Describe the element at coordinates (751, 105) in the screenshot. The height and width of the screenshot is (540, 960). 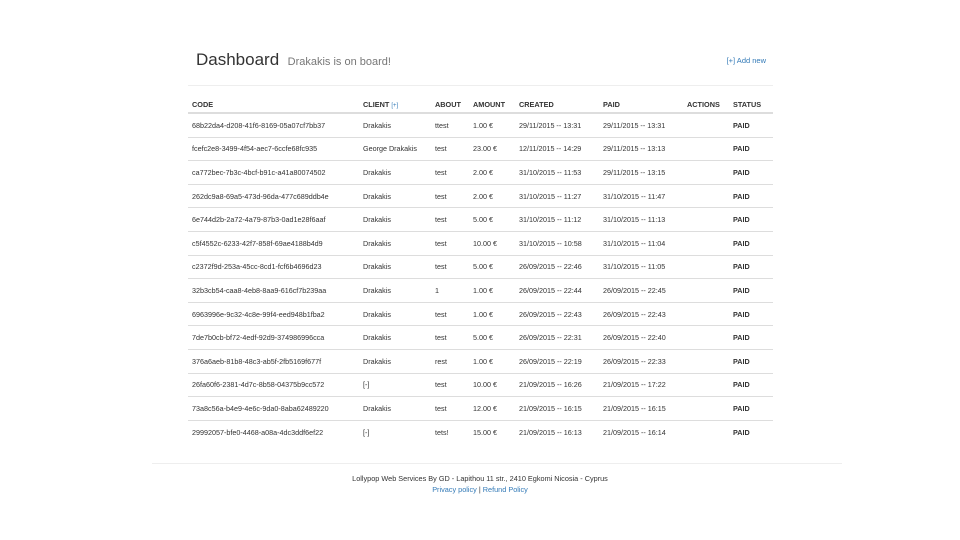
I see `column-header-status: STATUS` at that location.